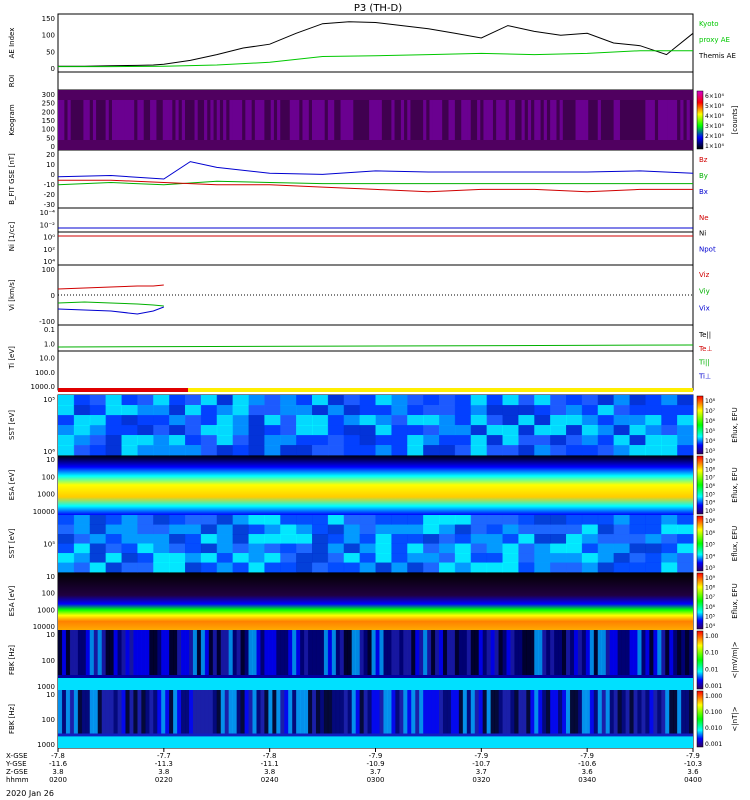 The width and height of the screenshot is (750, 800). Describe the element at coordinates (693, 764) in the screenshot. I see `xaxis-tick-label: -10.3` at that location.